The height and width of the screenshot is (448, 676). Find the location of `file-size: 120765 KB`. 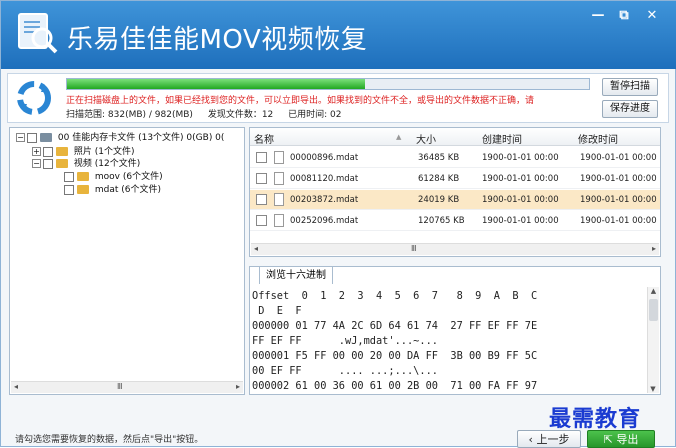

file-size: 120765 KB is located at coordinates (441, 221).